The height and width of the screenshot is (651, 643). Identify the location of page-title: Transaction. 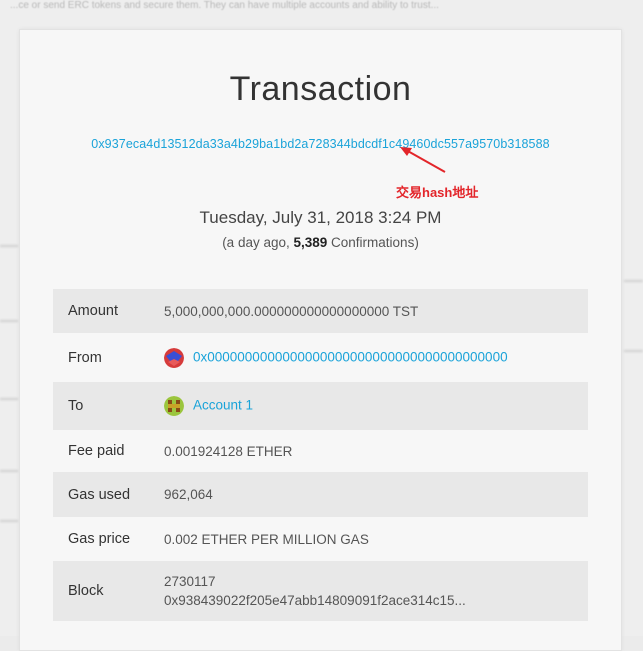
(320, 89).